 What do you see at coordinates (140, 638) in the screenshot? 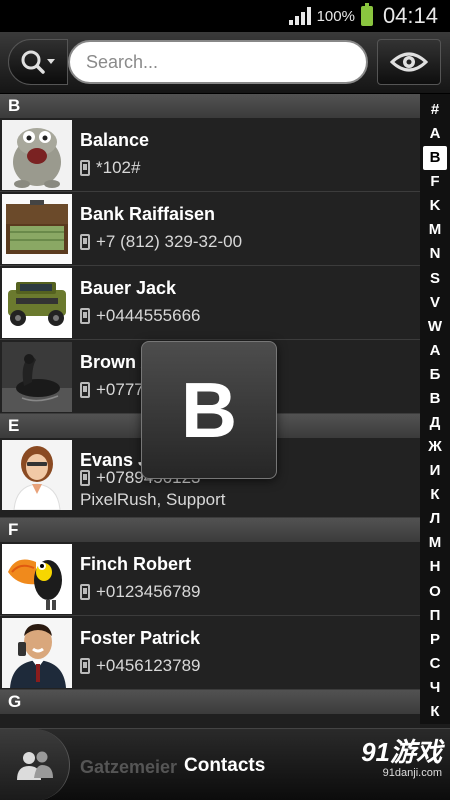
I see `contact-name: Foster Patrick` at bounding box center [140, 638].